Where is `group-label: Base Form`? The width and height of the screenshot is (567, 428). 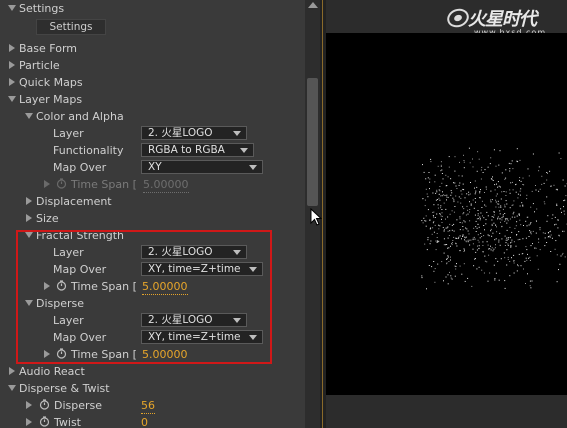 group-label: Base Form is located at coordinates (48, 48).